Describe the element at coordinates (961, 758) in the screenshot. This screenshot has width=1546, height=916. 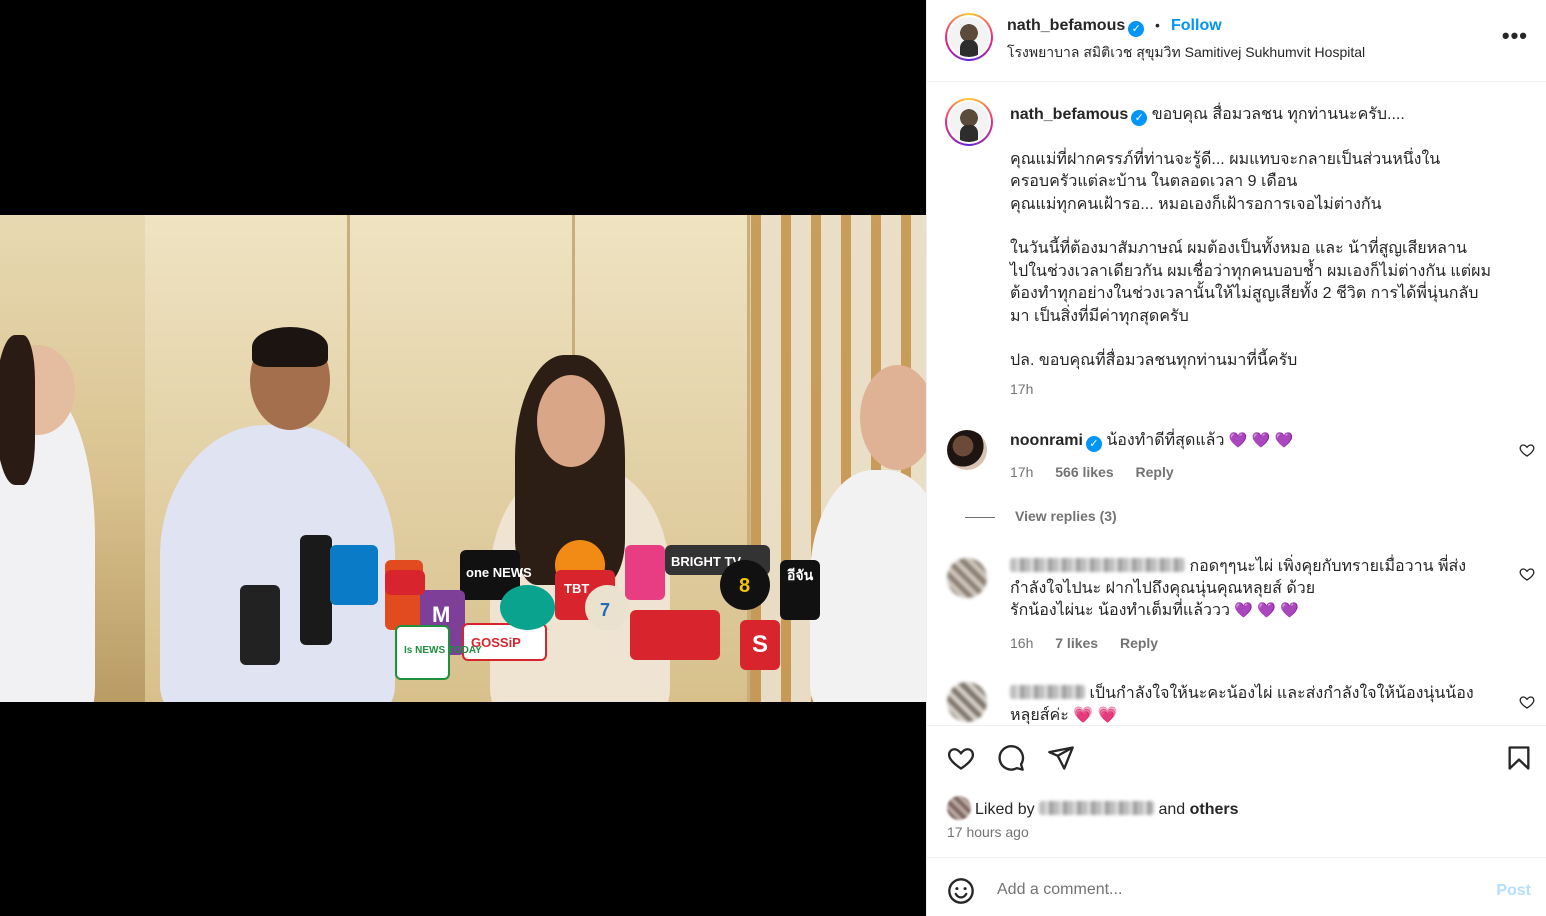
I see `like-heart-icon` at that location.